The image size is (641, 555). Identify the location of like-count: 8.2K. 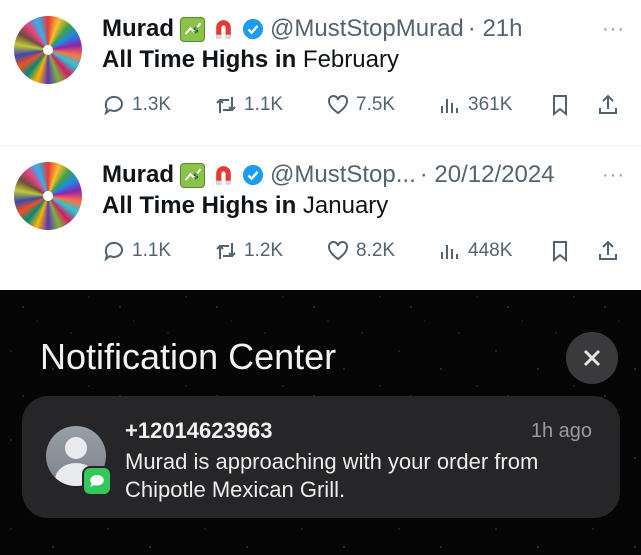
(376, 250).